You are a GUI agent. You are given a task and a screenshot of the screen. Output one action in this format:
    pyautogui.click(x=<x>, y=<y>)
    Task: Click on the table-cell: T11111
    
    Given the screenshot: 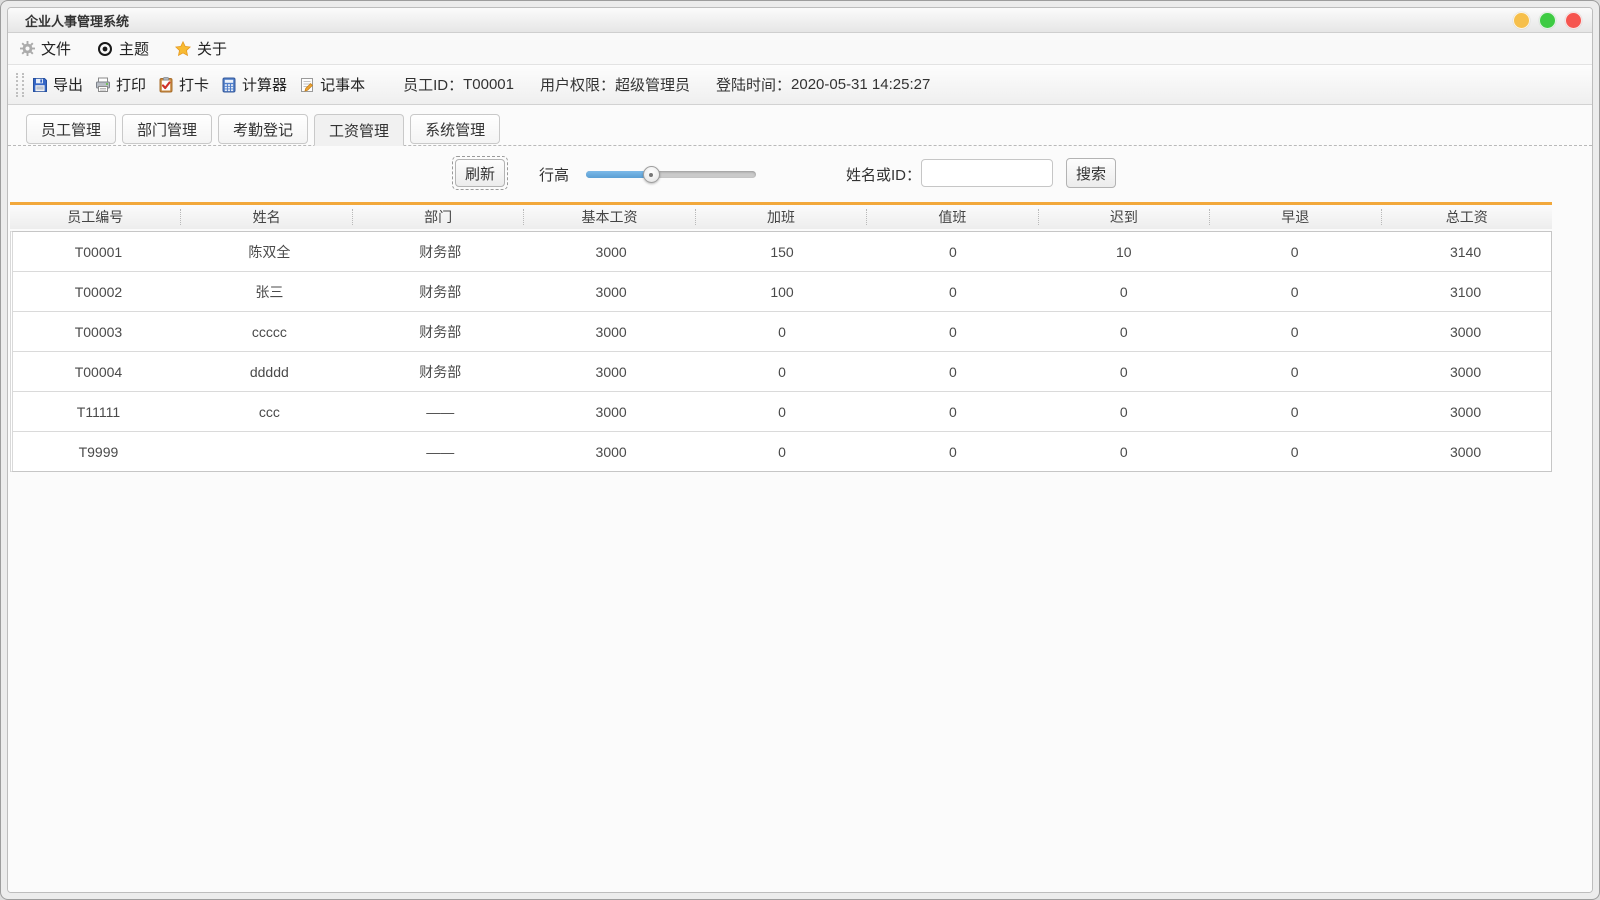 What is the action you would take?
    pyautogui.click(x=98, y=411)
    